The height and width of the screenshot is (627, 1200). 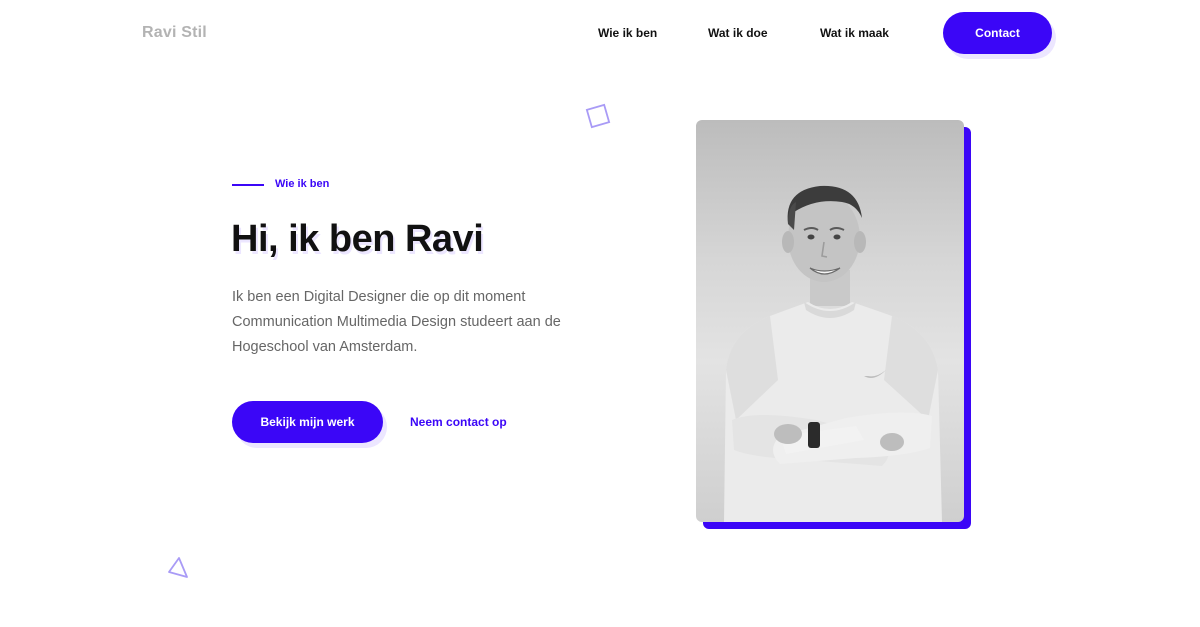 I want to click on eyebrow-line, so click(x=248, y=185).